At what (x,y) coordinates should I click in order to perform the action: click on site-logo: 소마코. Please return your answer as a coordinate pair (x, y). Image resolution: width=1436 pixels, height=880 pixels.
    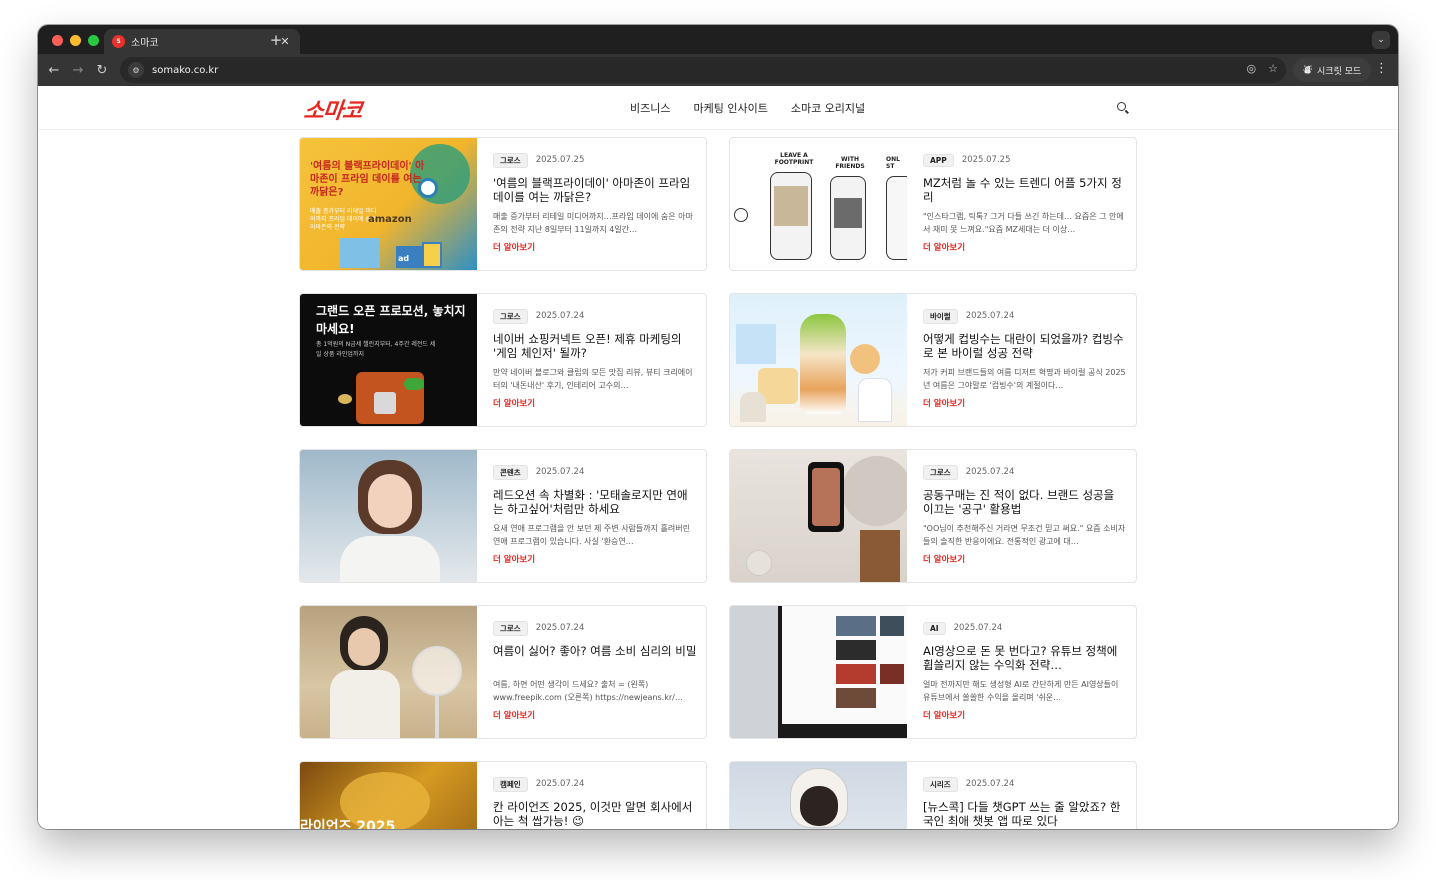
    Looking at the image, I should click on (332, 109).